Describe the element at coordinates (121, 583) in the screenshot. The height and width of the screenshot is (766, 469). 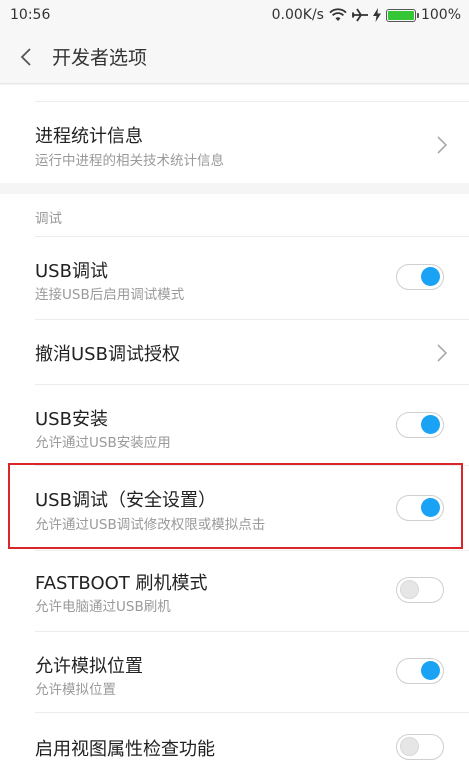
I see `row-title: FASTBOOT 刷机模式` at that location.